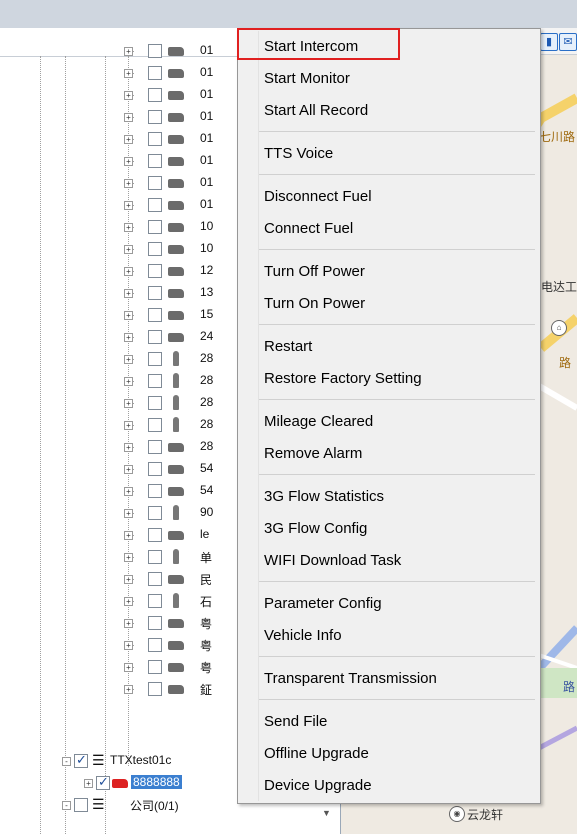 The width and height of the screenshot is (577, 834). I want to click on menu-item-disconnect-fuel: Disconnect Fuel, so click(318, 196).